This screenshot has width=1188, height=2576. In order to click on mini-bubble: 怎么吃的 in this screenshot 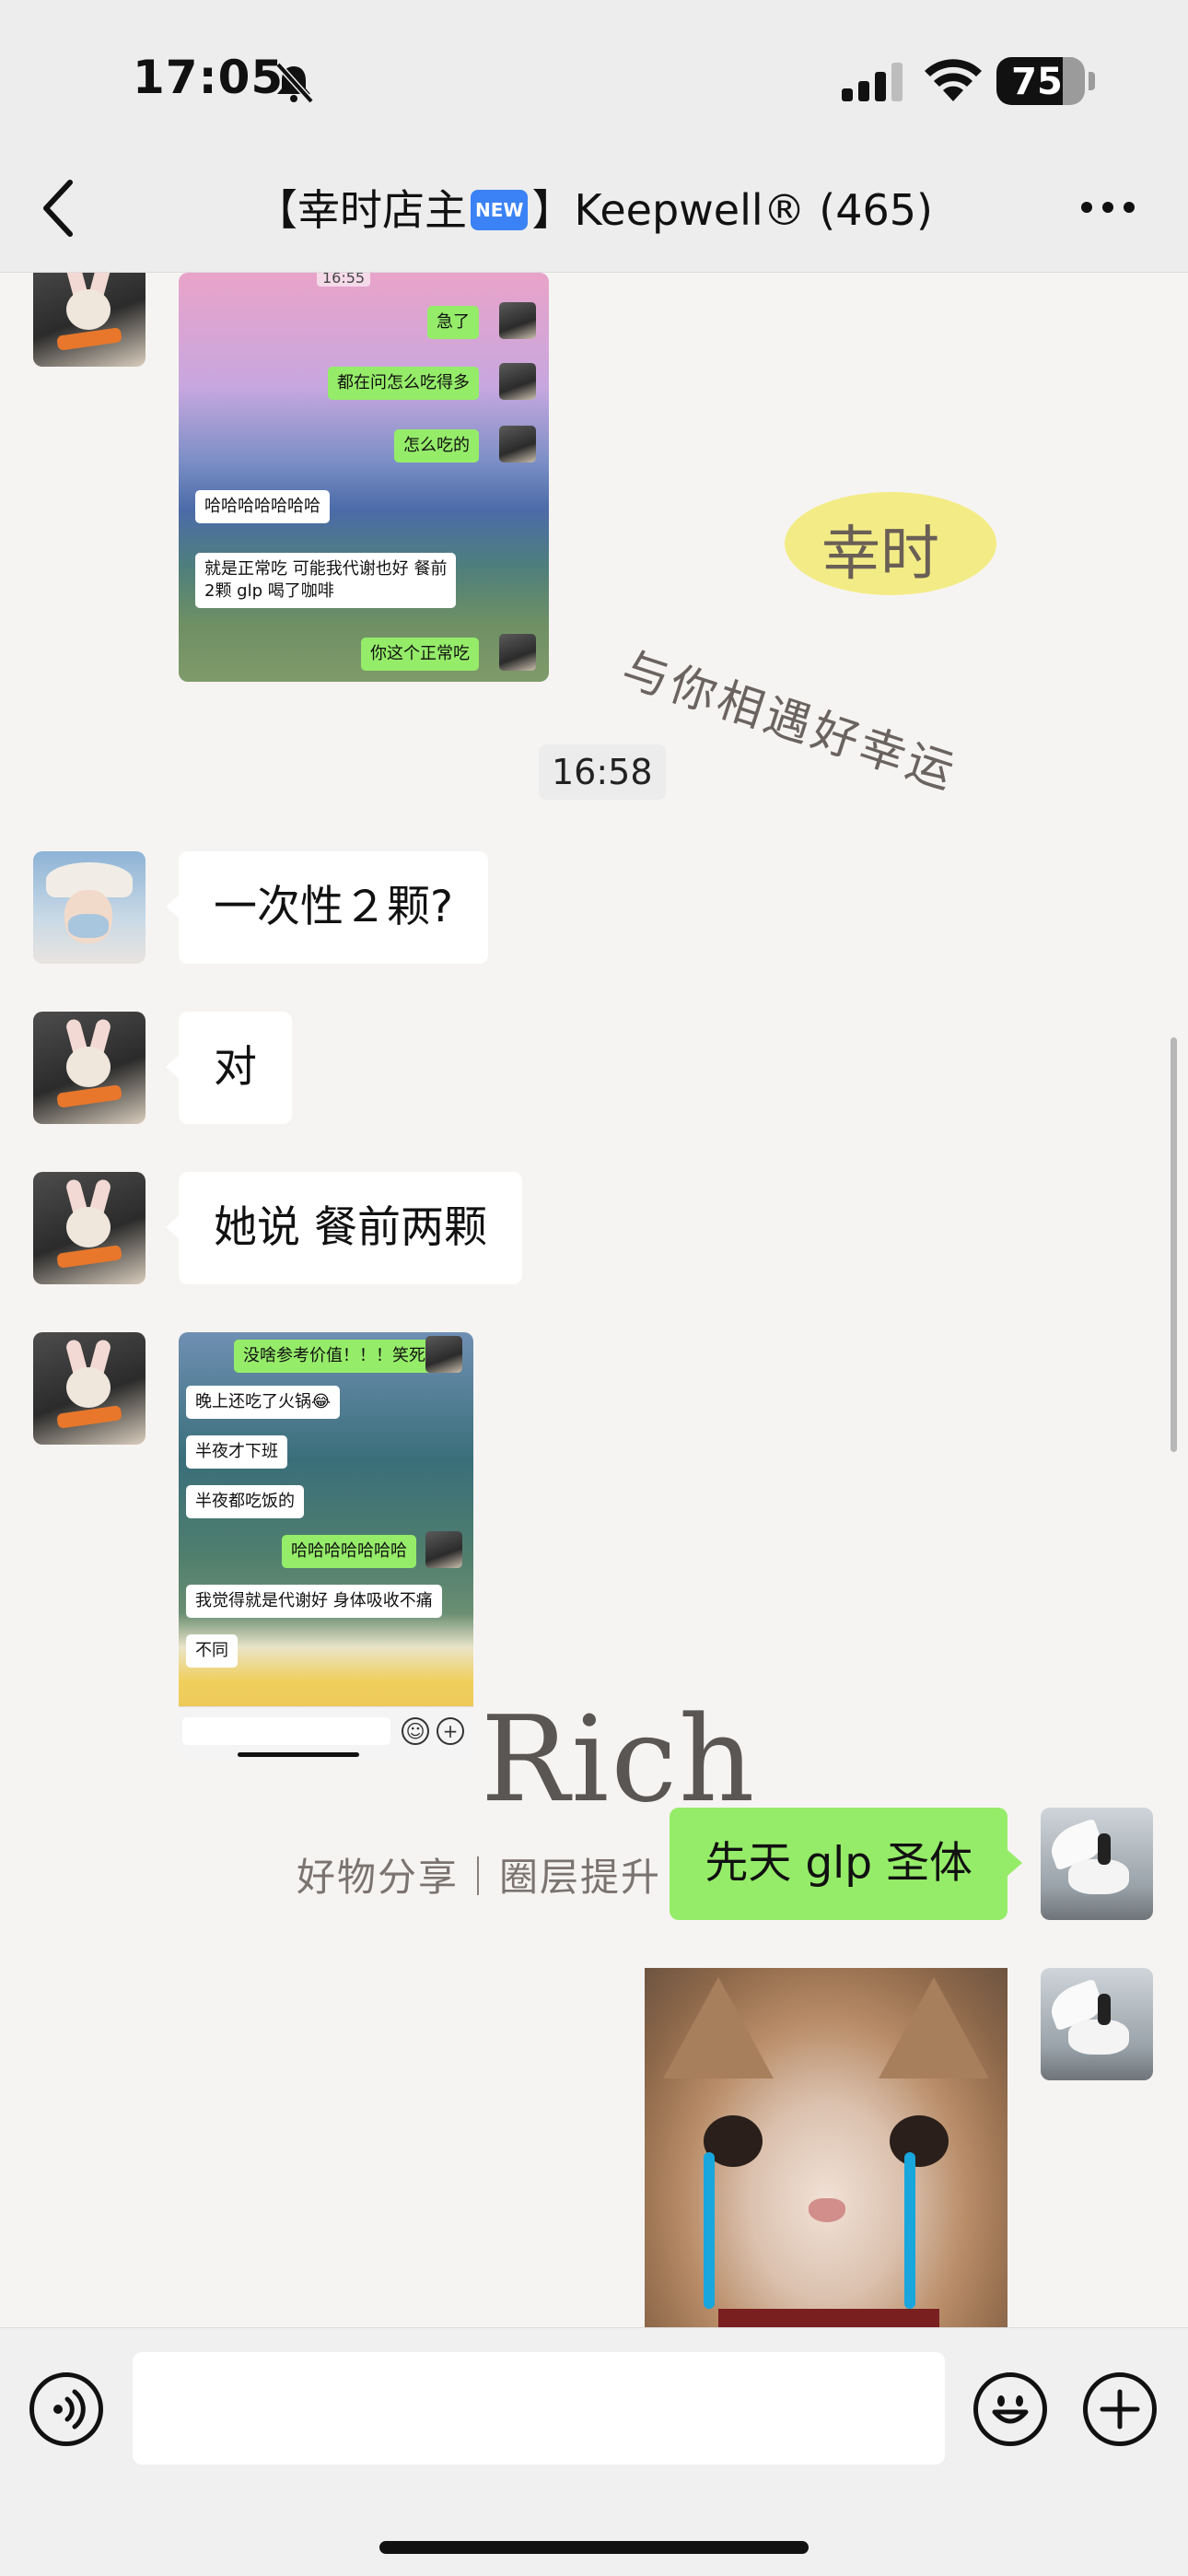, I will do `click(436, 446)`.